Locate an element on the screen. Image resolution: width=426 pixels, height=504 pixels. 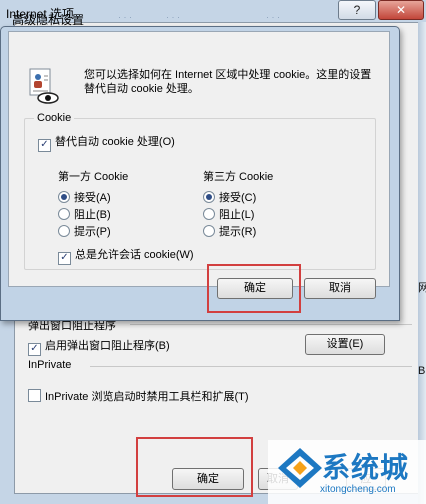
radio-label: 阻止(B) is located at coordinates (92, 215).